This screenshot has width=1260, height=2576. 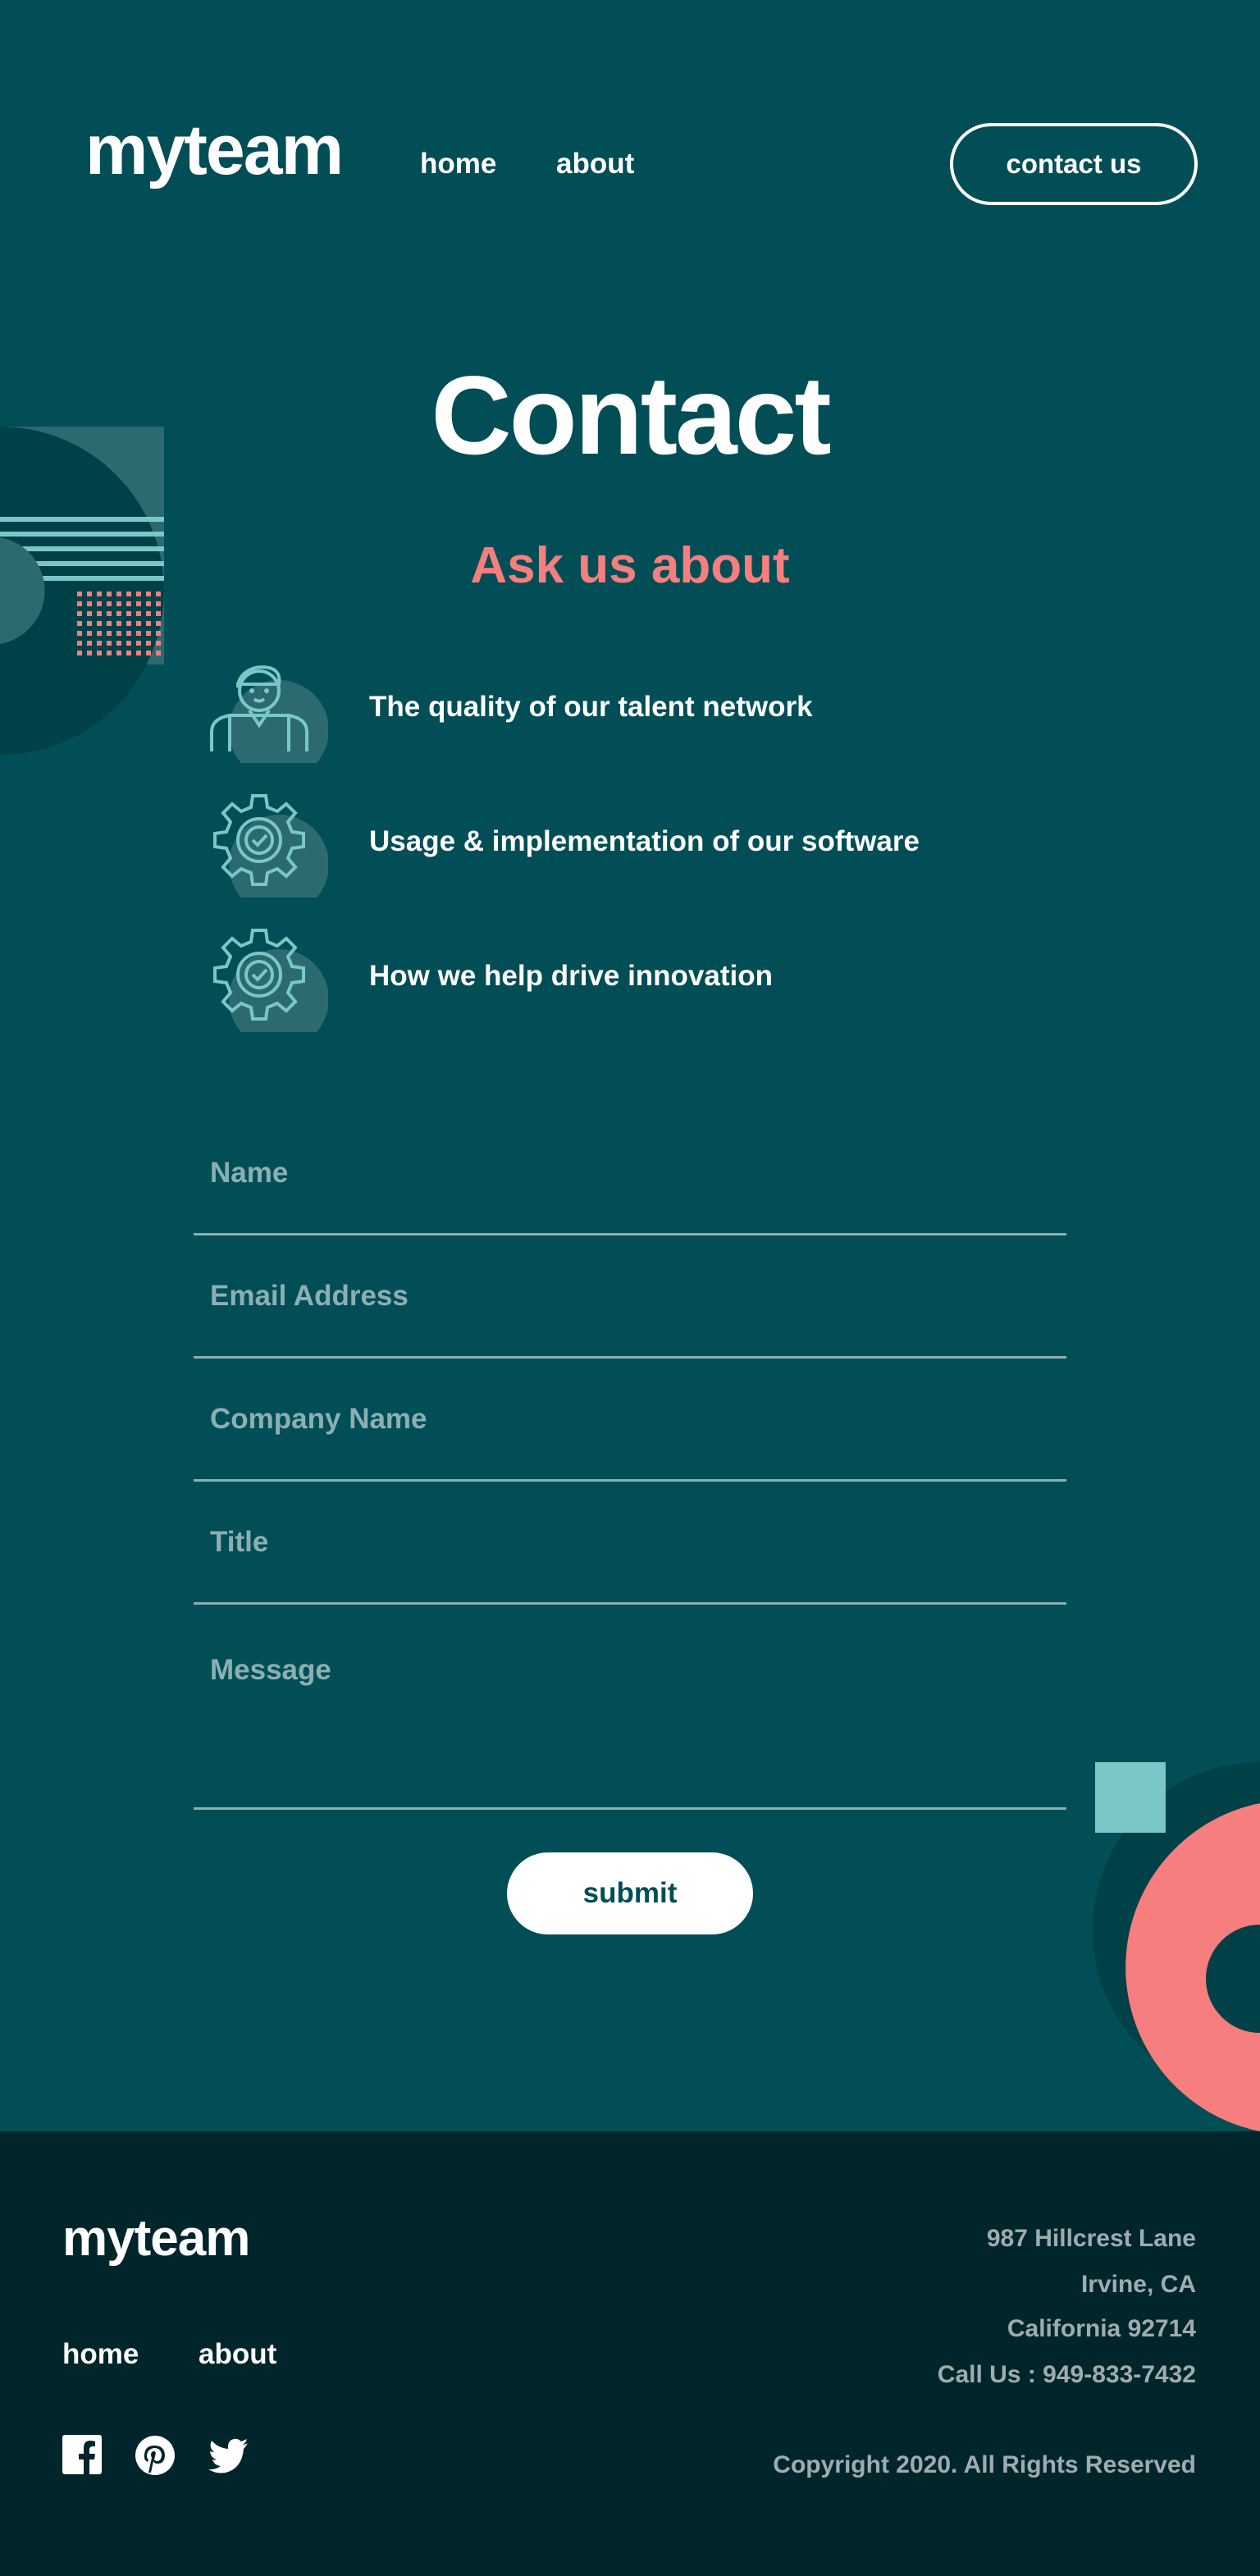 I want to click on name-field-wrapper, so click(x=630, y=1187).